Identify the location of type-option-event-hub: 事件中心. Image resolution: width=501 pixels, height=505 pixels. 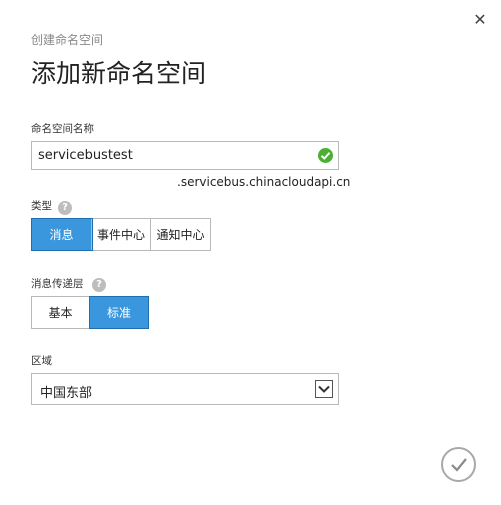
(121, 234).